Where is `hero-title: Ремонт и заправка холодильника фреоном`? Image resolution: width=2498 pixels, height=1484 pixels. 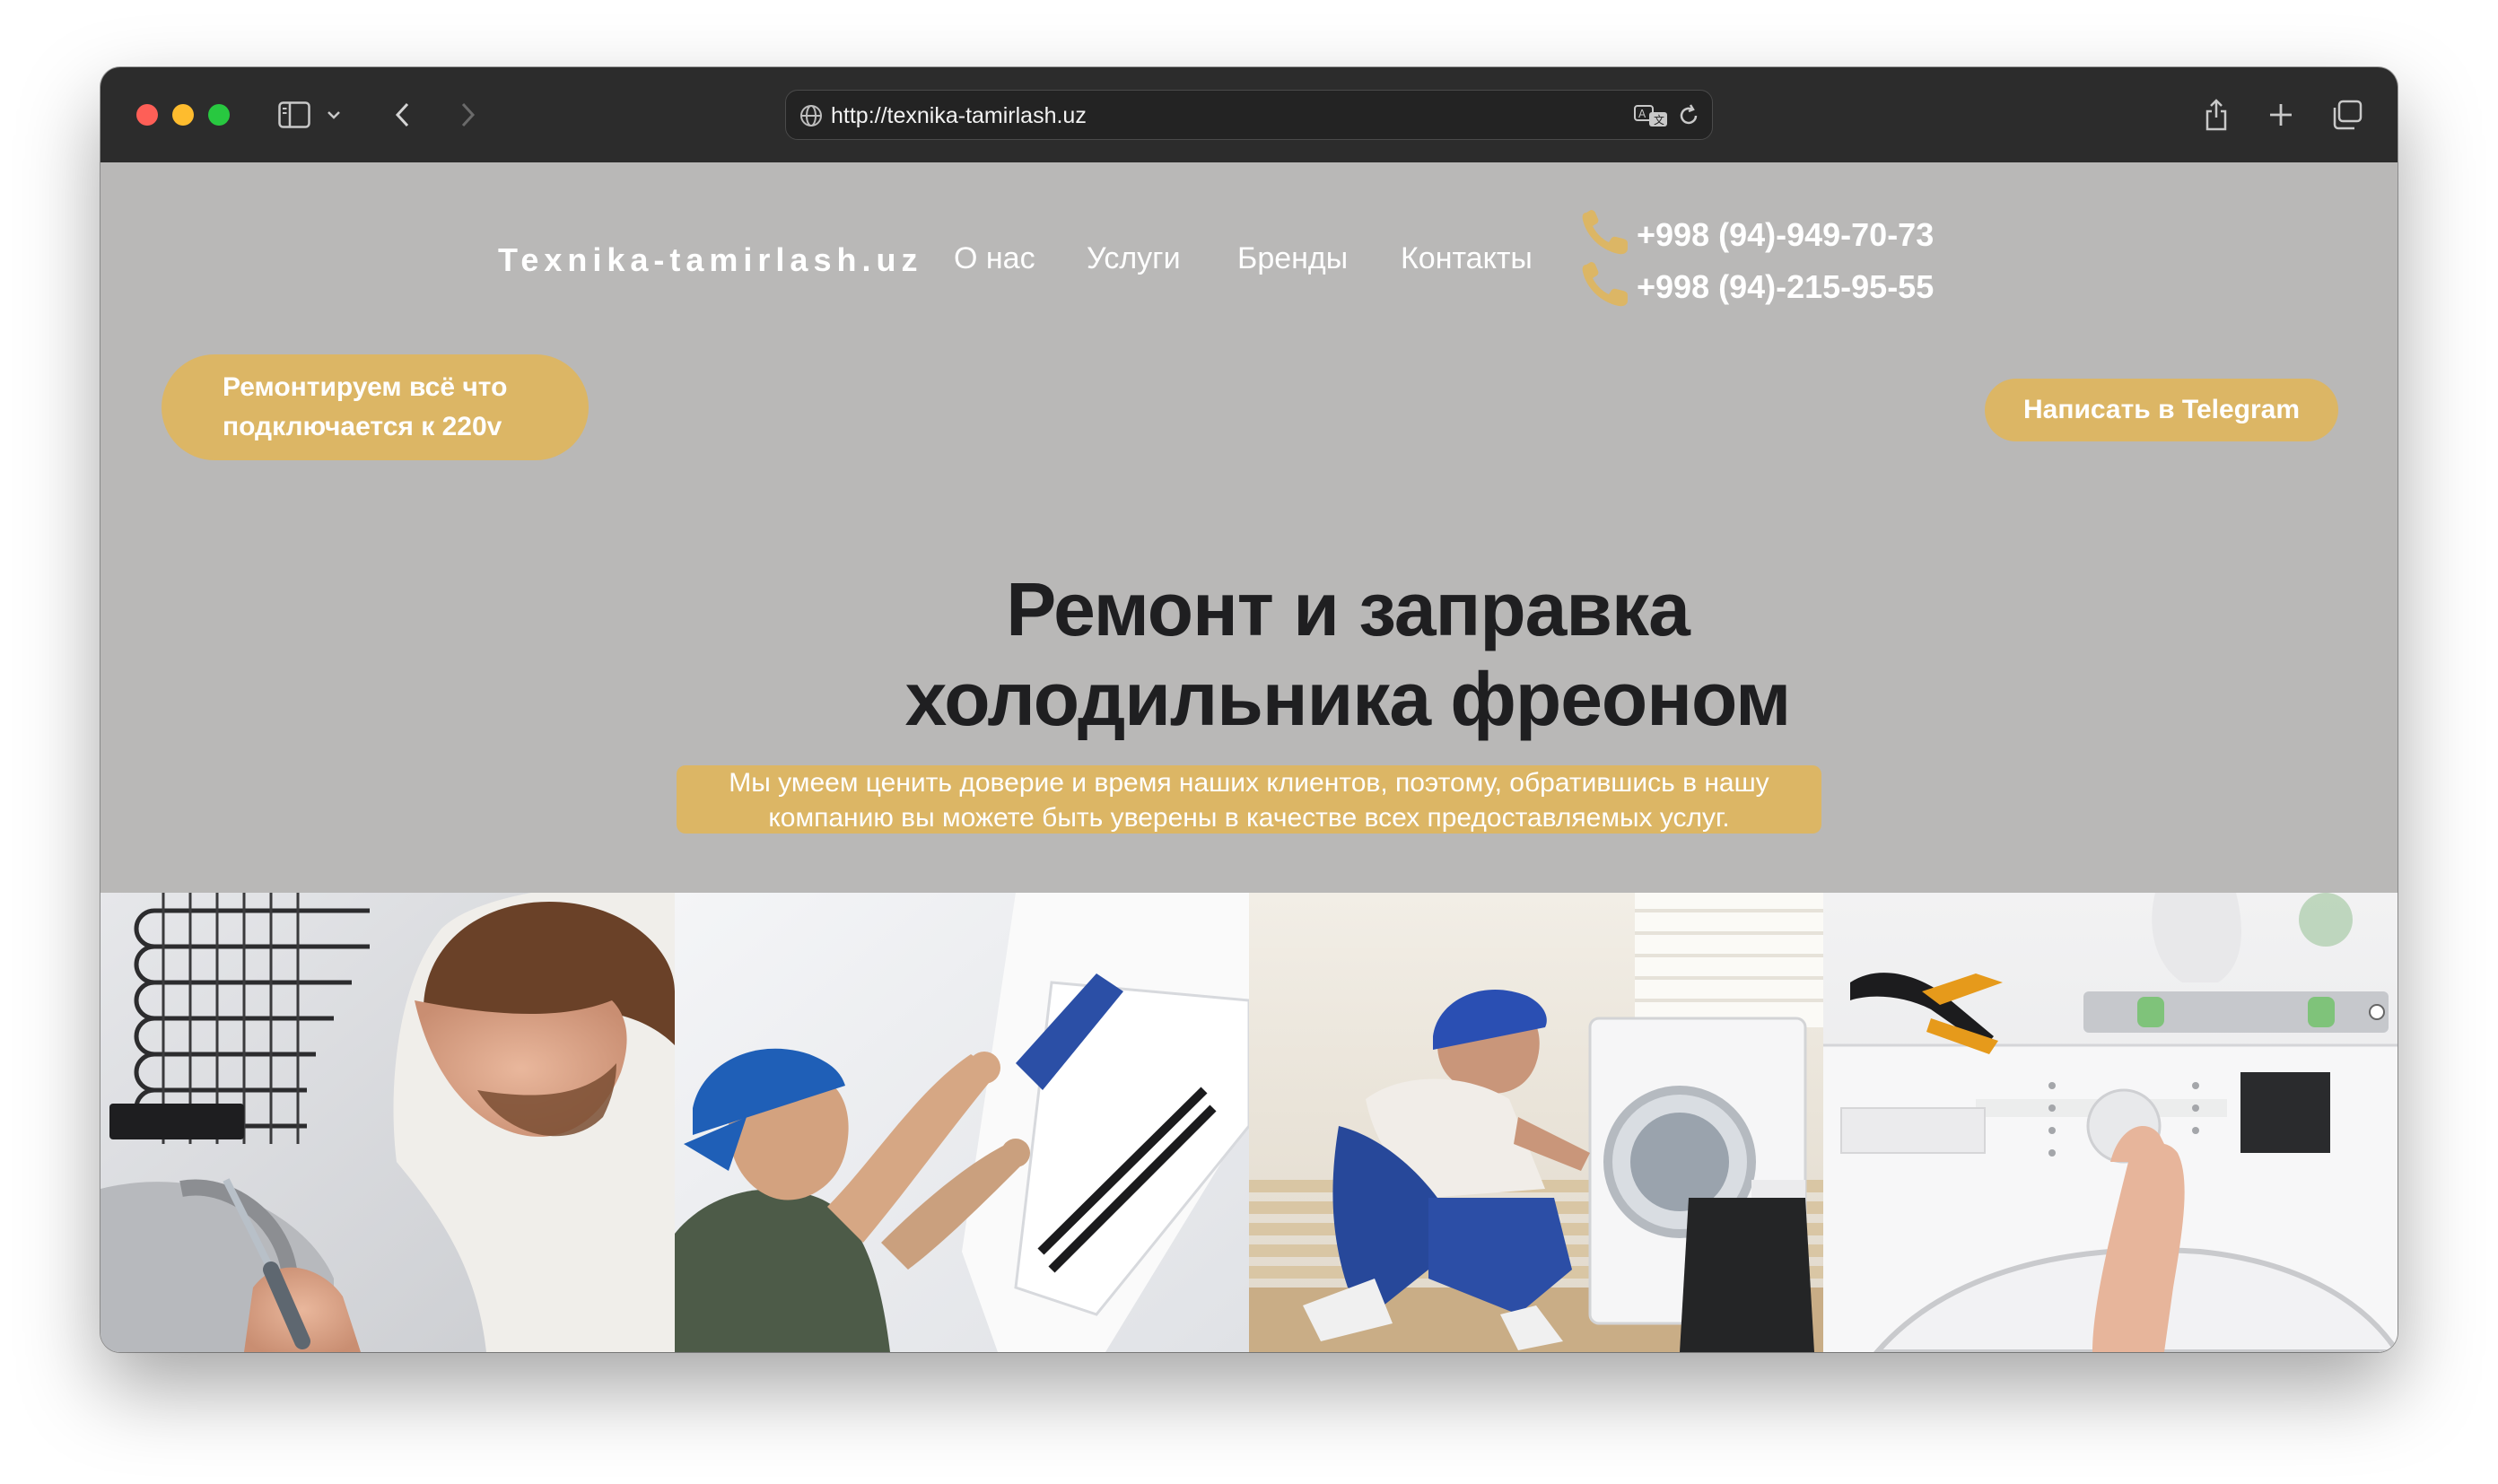 hero-title: Ремонт и заправка холодильника фреоном is located at coordinates (1348, 654).